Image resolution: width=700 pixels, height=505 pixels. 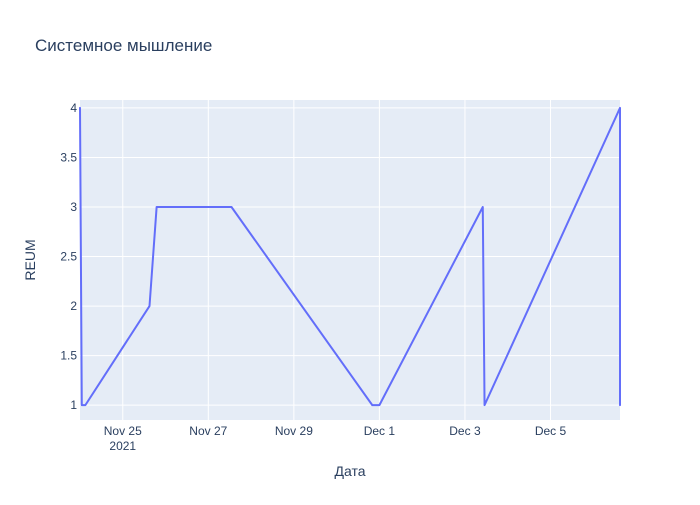 I want to click on chart-title: Системное мышление, so click(x=123, y=45).